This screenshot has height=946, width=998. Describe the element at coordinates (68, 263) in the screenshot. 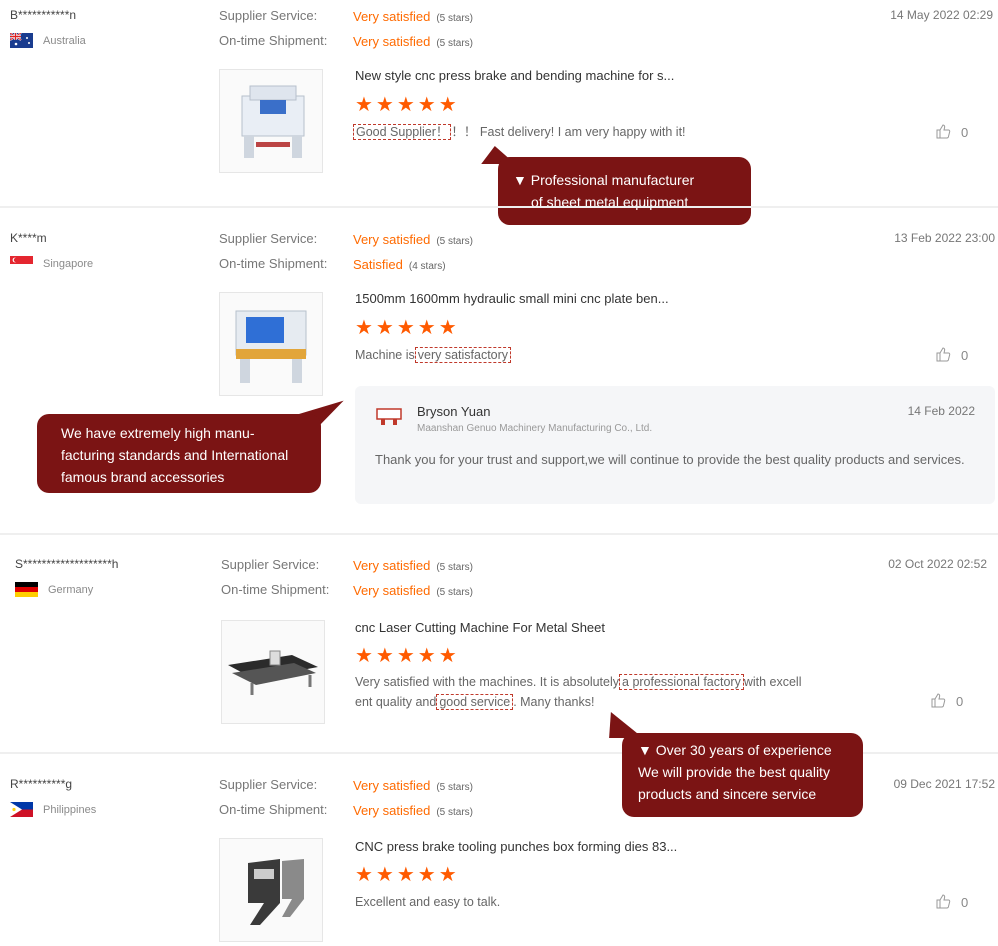

I see `country-name: Singapore` at that location.